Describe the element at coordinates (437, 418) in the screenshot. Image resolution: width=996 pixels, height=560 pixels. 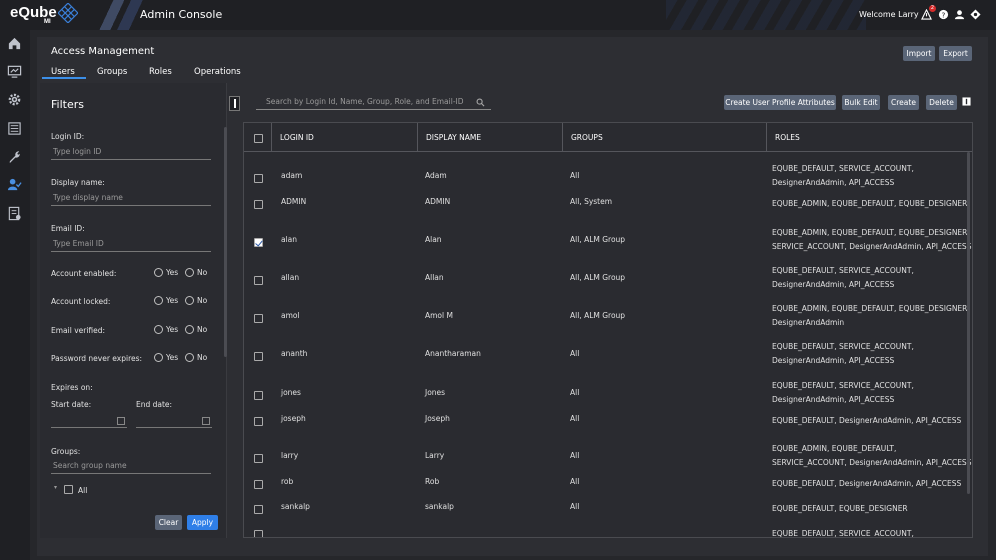
I see `display-name-cell: Joseph` at that location.